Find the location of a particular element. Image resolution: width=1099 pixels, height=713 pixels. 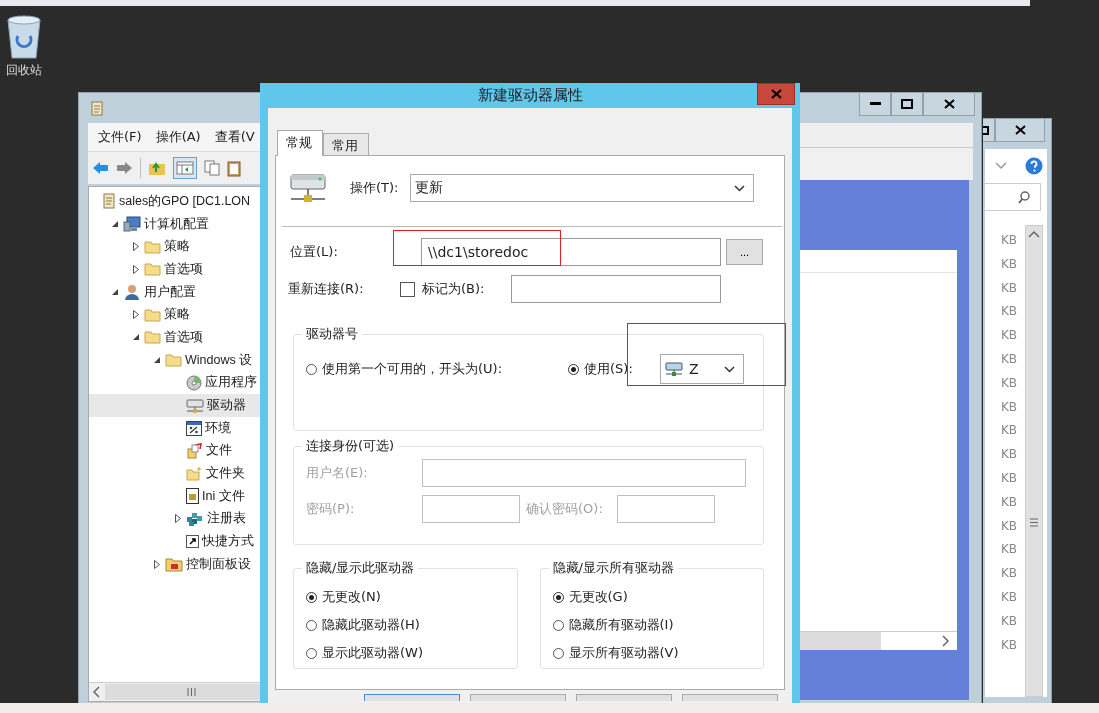

horizontal-scrollbar is located at coordinates (877, 640).